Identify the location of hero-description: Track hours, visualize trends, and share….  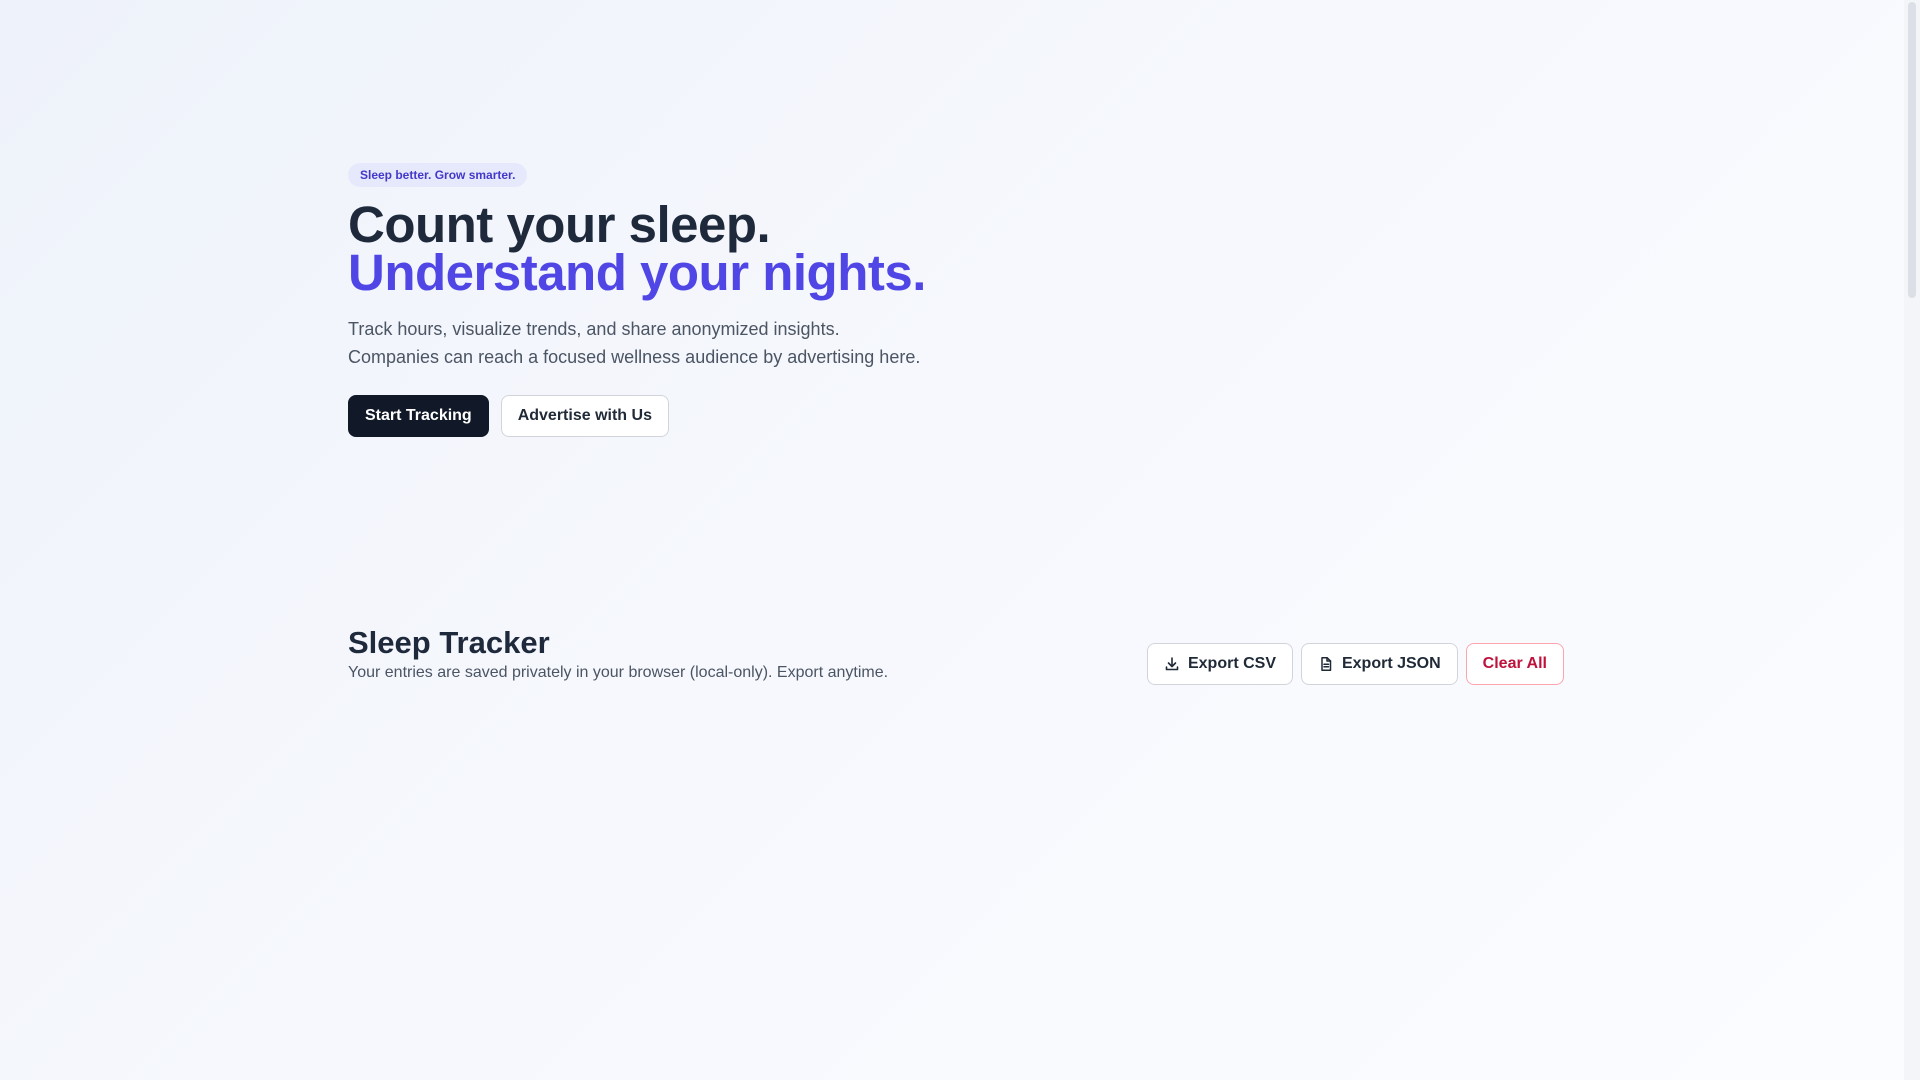
(634, 343).